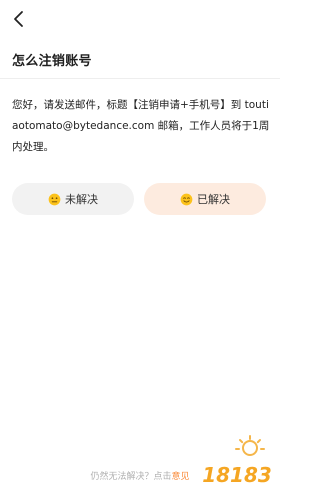 Image resolution: width=320 pixels, height=500 pixels. I want to click on smiling-face-icon, so click(186, 199).